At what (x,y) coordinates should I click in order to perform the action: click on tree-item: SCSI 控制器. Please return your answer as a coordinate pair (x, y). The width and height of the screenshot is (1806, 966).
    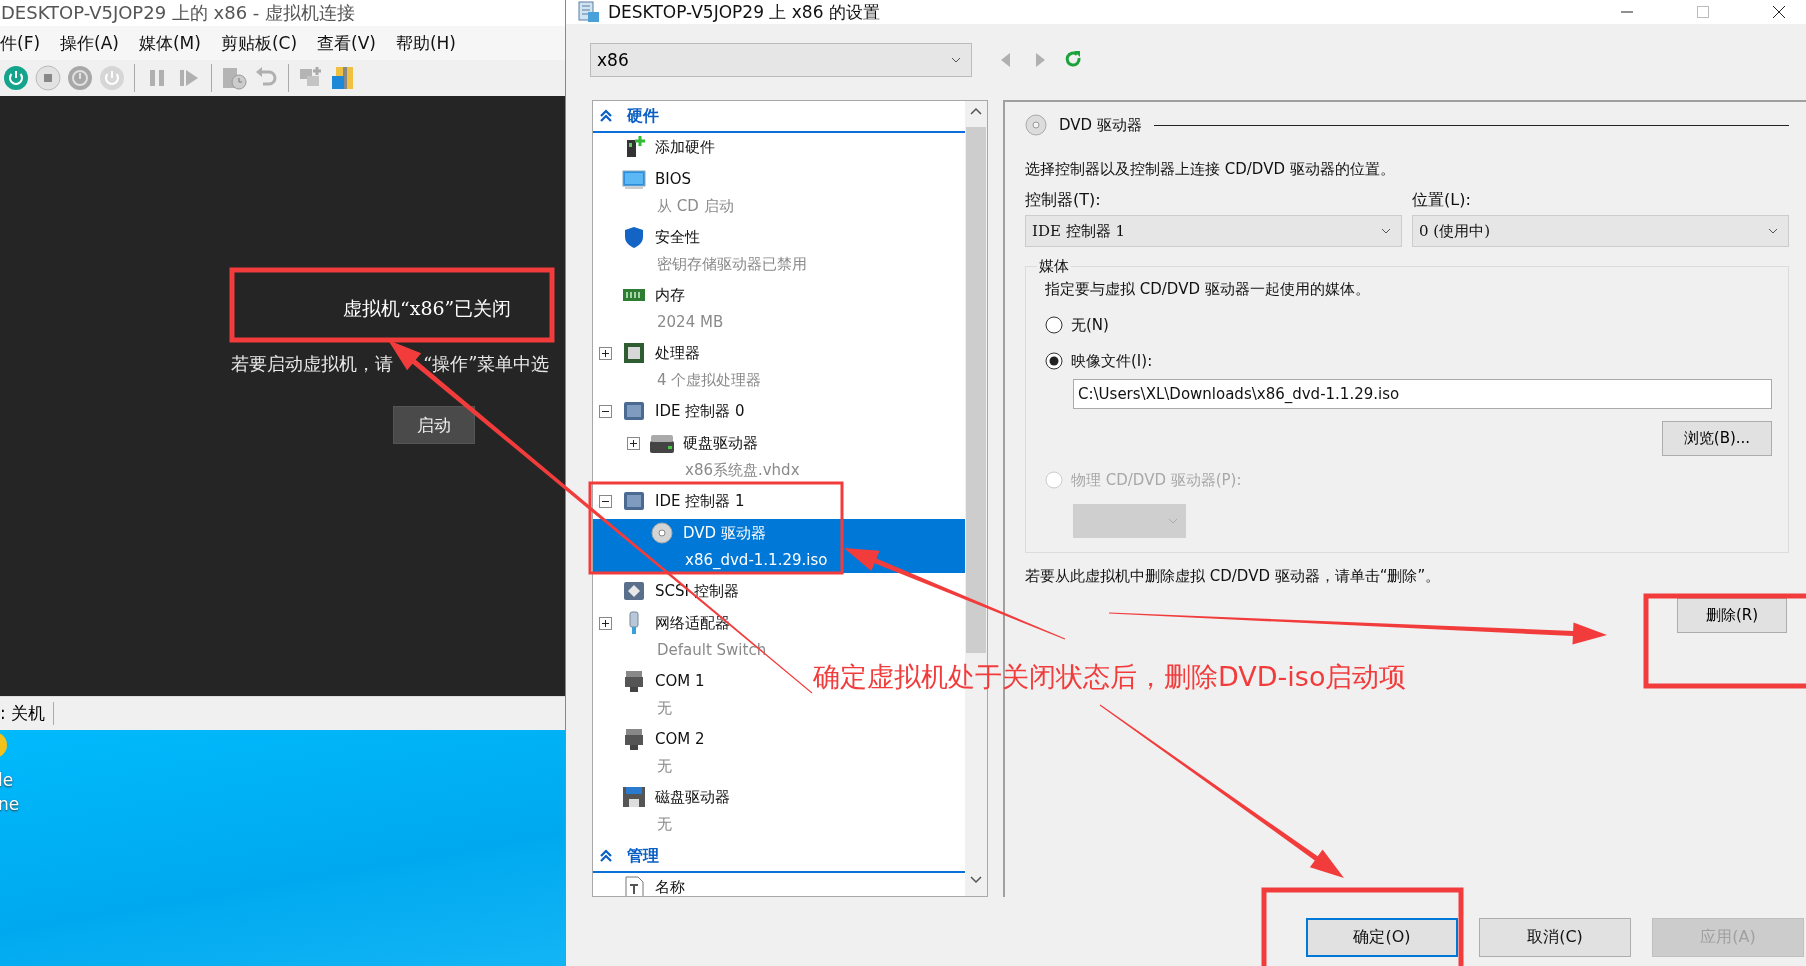
    Looking at the image, I should click on (669, 591).